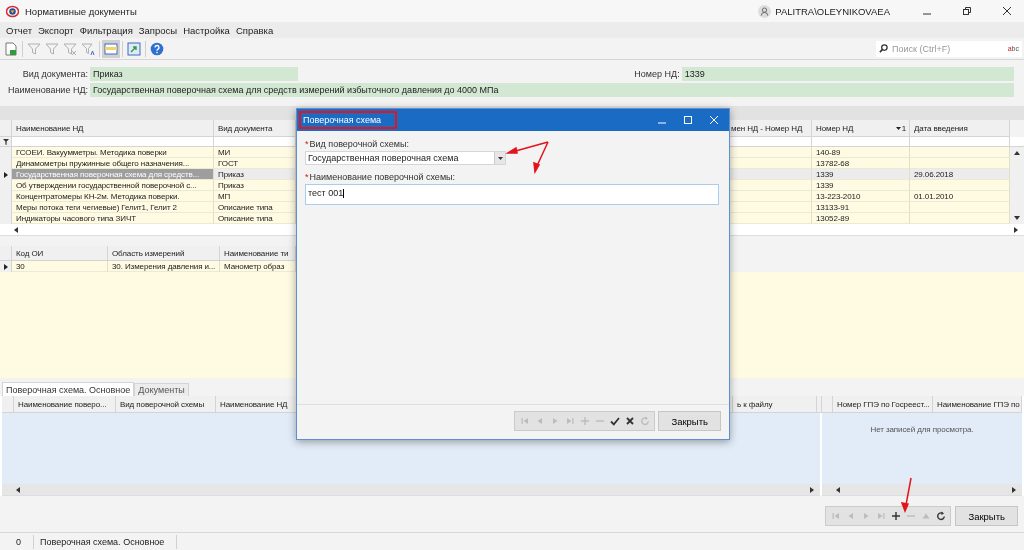 The image size is (1024, 550). What do you see at coordinates (106, 541) in the screenshot?
I see `status-text: Поверочная схема. Основное` at bounding box center [106, 541].